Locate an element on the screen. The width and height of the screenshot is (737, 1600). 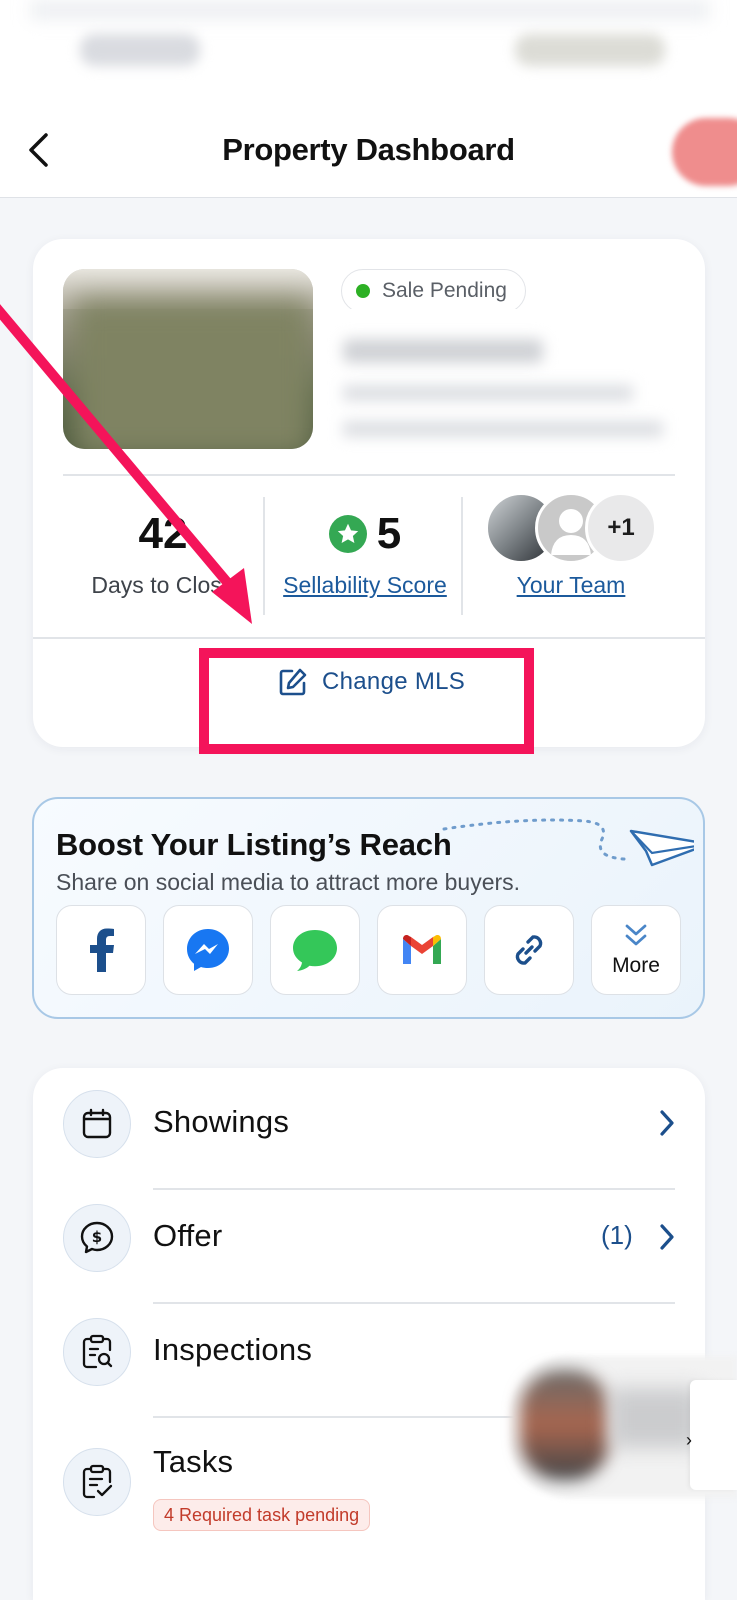
share-buttons: More is located at coordinates (368, 950).